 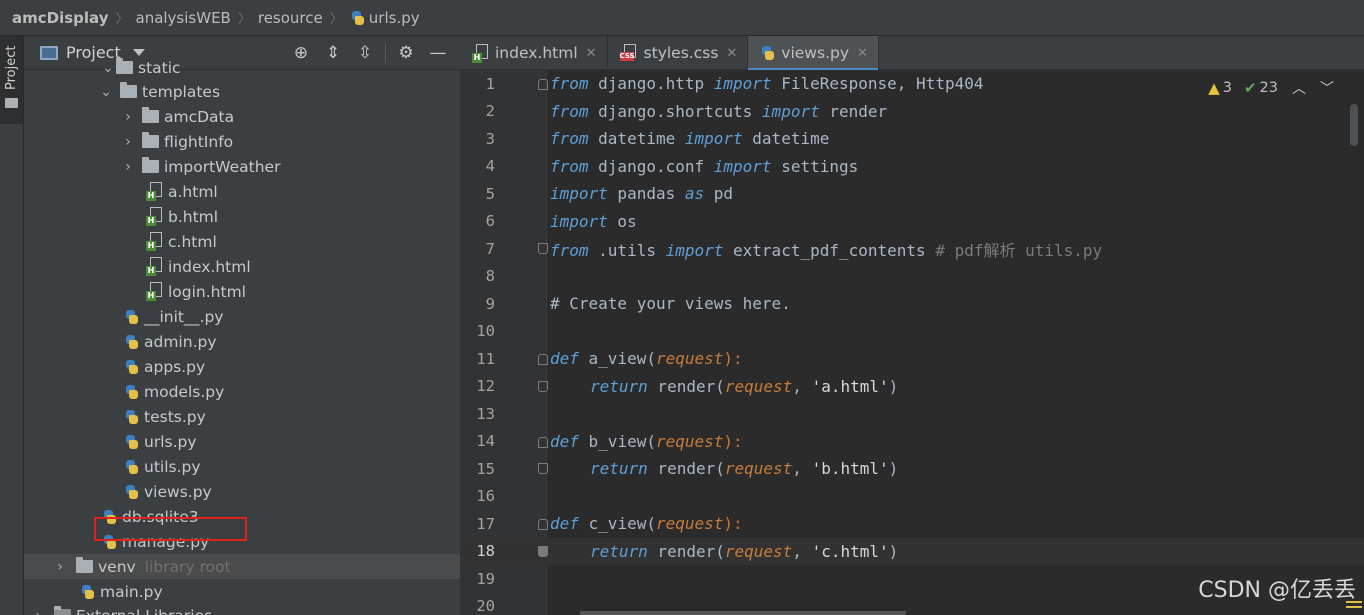 What do you see at coordinates (912, 524) in the screenshot?
I see `code-line: 17 def c_view(request):` at bounding box center [912, 524].